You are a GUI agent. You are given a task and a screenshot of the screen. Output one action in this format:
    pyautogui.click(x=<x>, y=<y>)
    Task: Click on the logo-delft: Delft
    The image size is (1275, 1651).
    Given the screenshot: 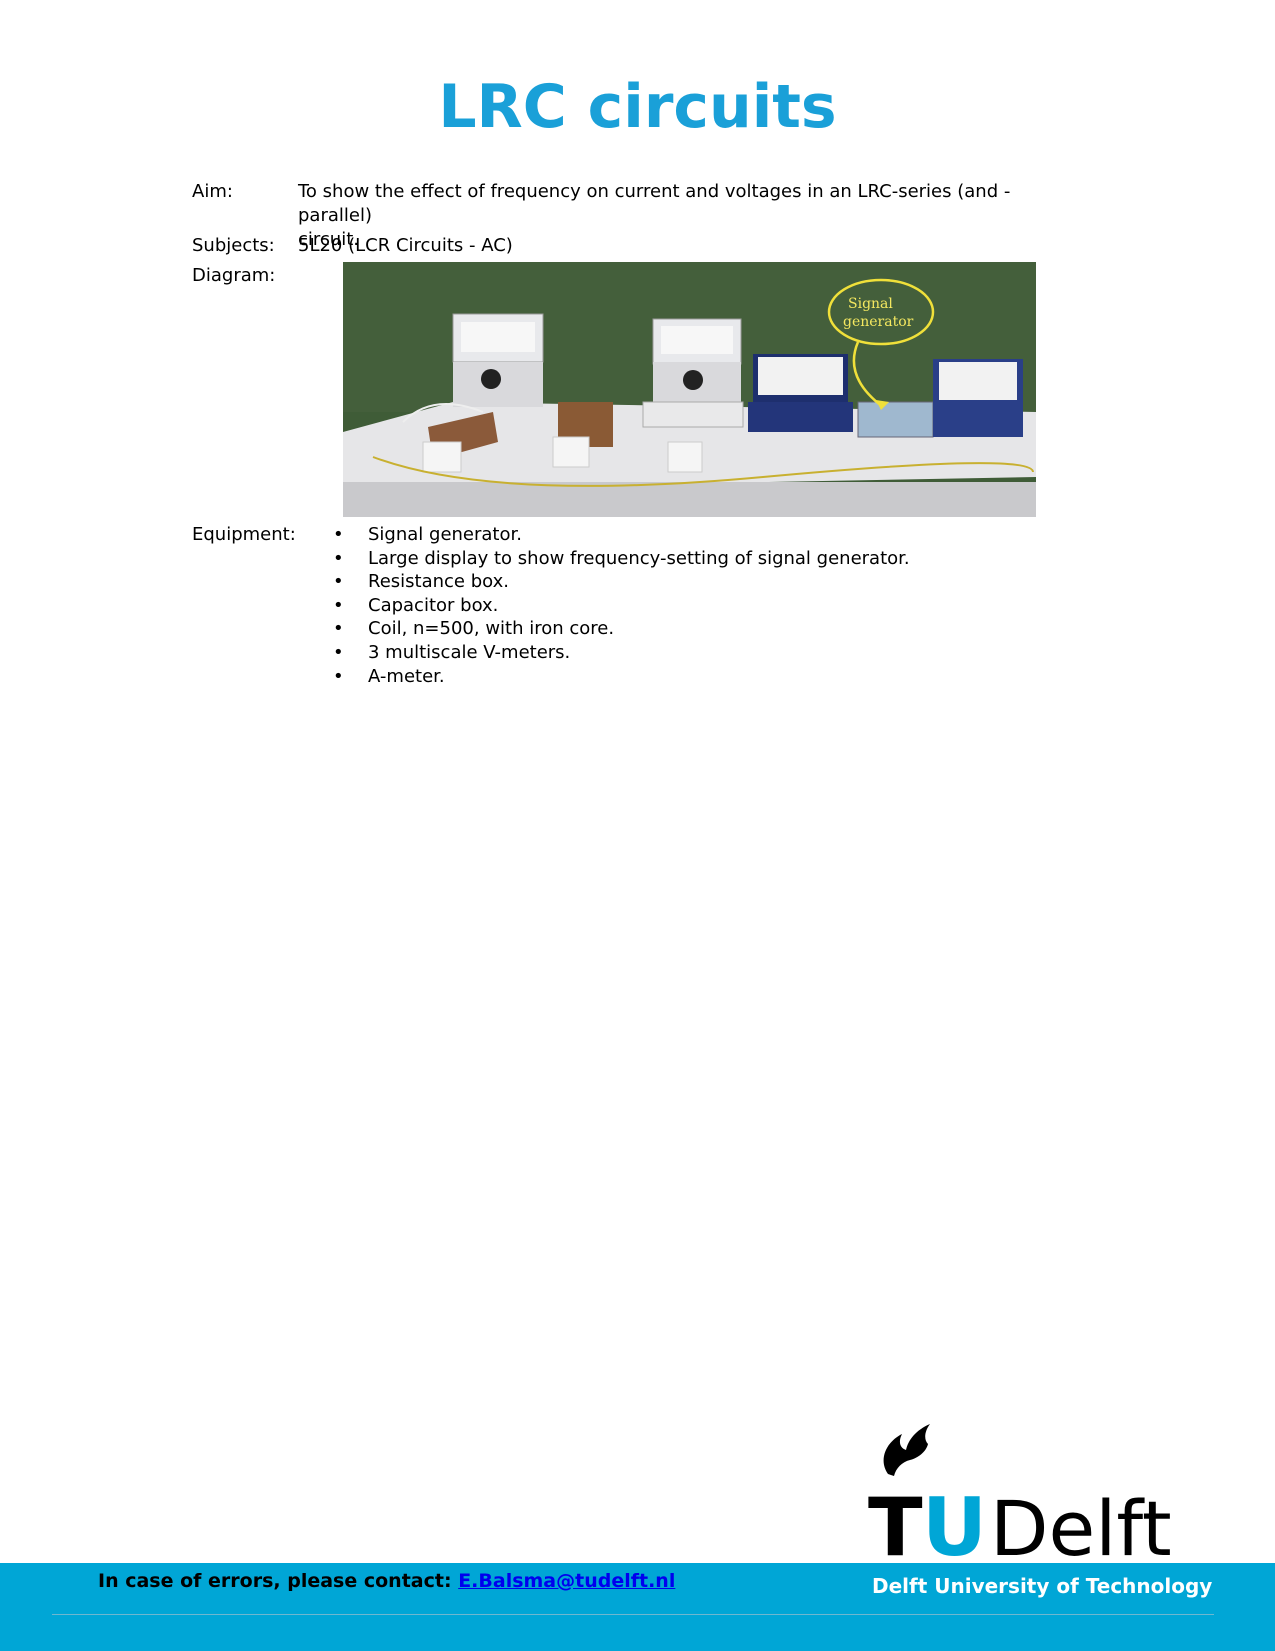 What is the action you would take?
    pyautogui.click(x=1081, y=1522)
    